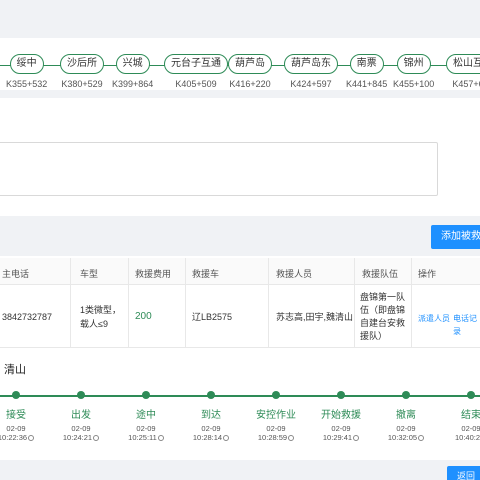 The height and width of the screenshot is (480, 480). Describe the element at coordinates (77, 437) in the screenshot. I see `step-time-text: 10:24:21` at that location.